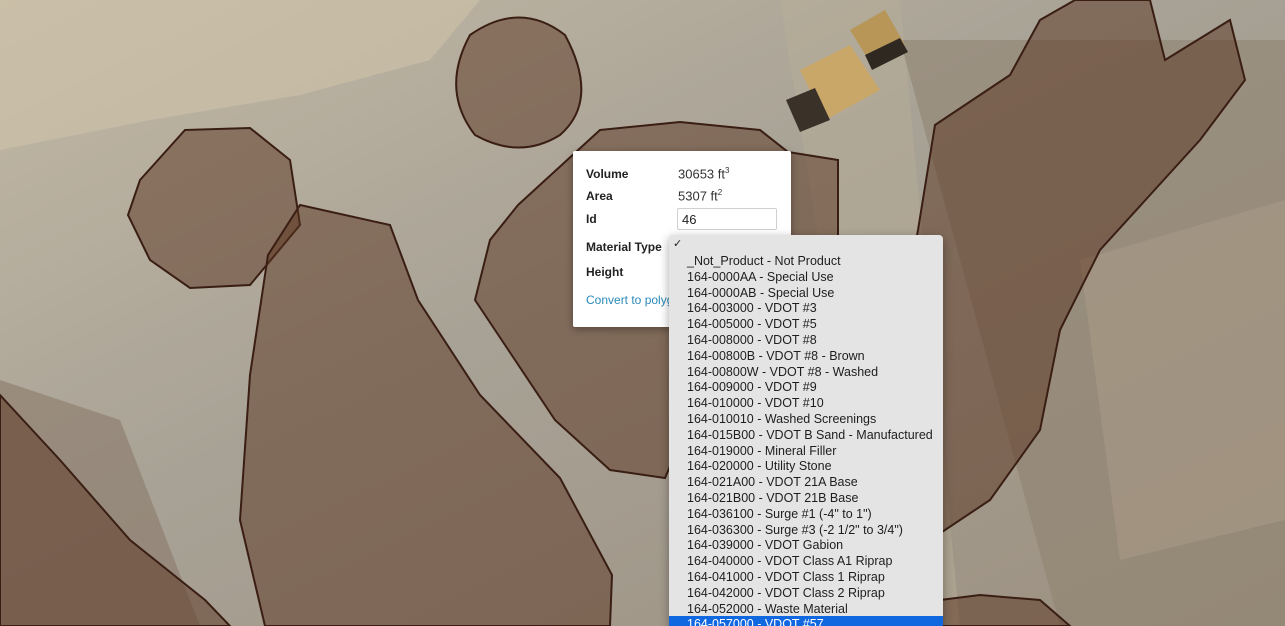 The image size is (1285, 626). I want to click on material-type-option: 164-010000 - VDOT #10, so click(806, 403).